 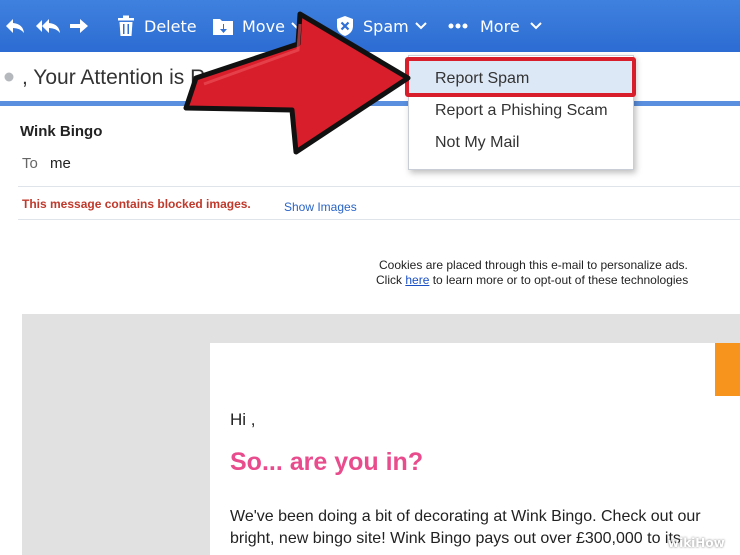 I want to click on join-button, so click(x=727, y=369).